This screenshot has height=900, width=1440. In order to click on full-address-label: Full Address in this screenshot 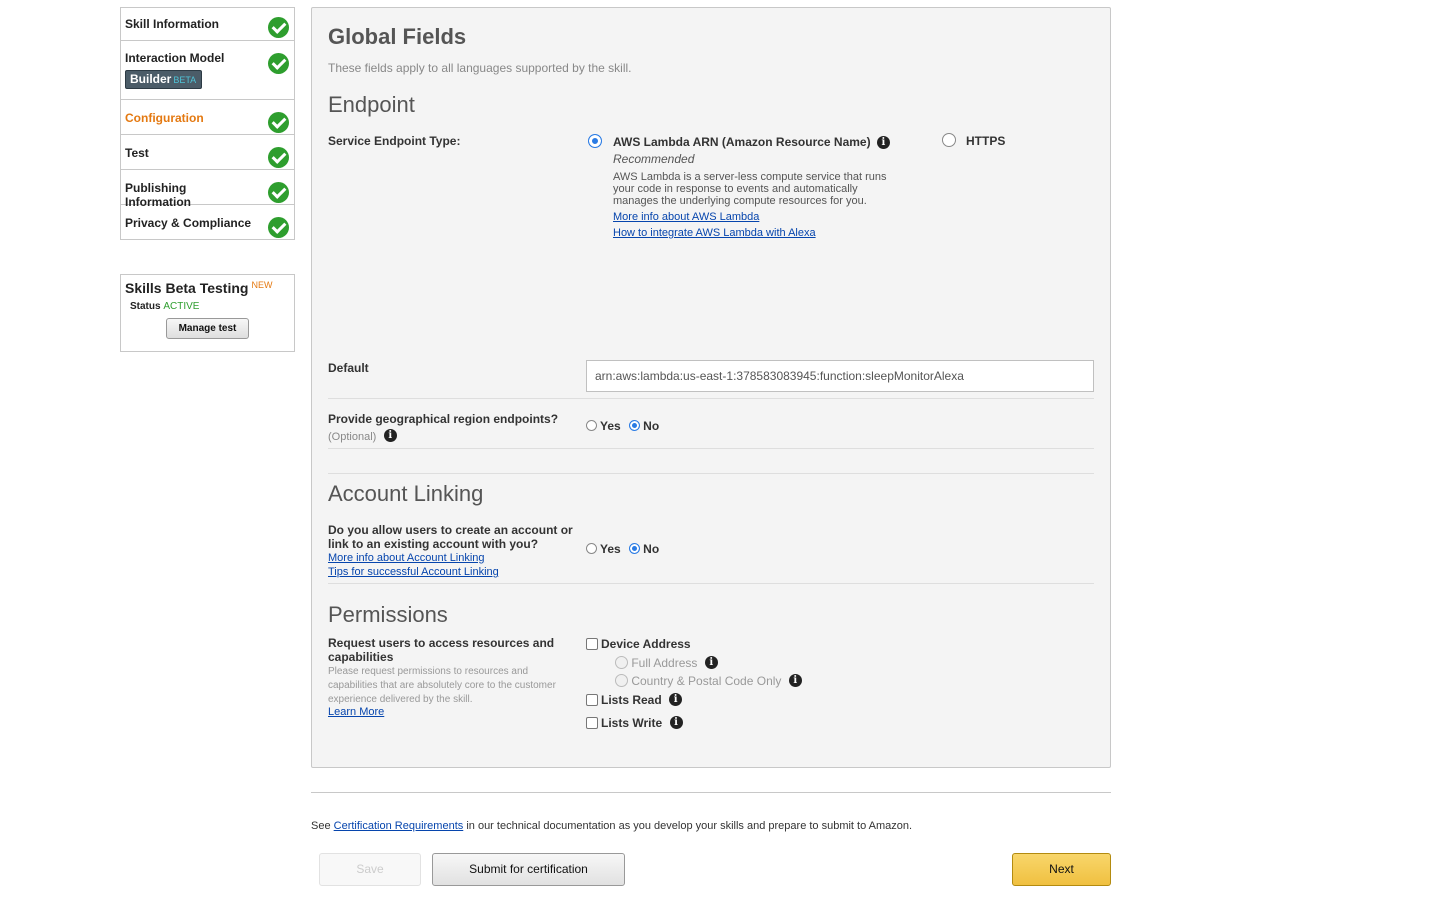, I will do `click(664, 662)`.